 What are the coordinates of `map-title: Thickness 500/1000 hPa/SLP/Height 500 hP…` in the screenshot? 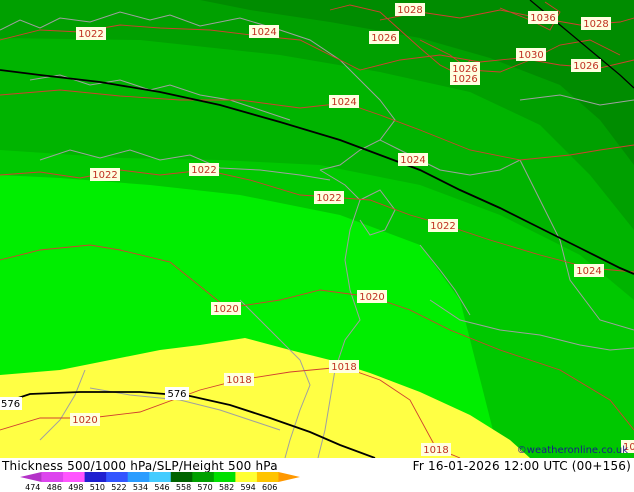 It's located at (140, 466).